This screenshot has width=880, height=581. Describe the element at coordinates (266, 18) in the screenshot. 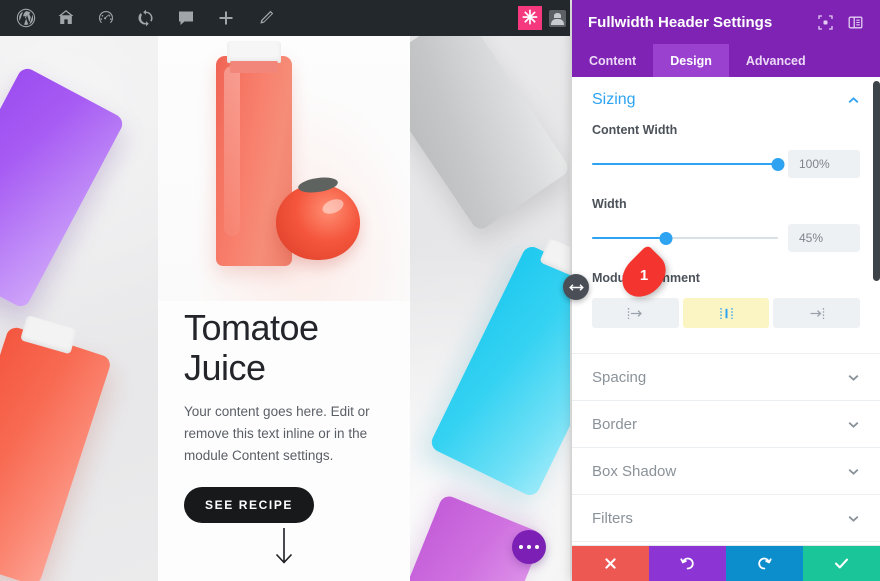

I see `edit-page-icon` at that location.